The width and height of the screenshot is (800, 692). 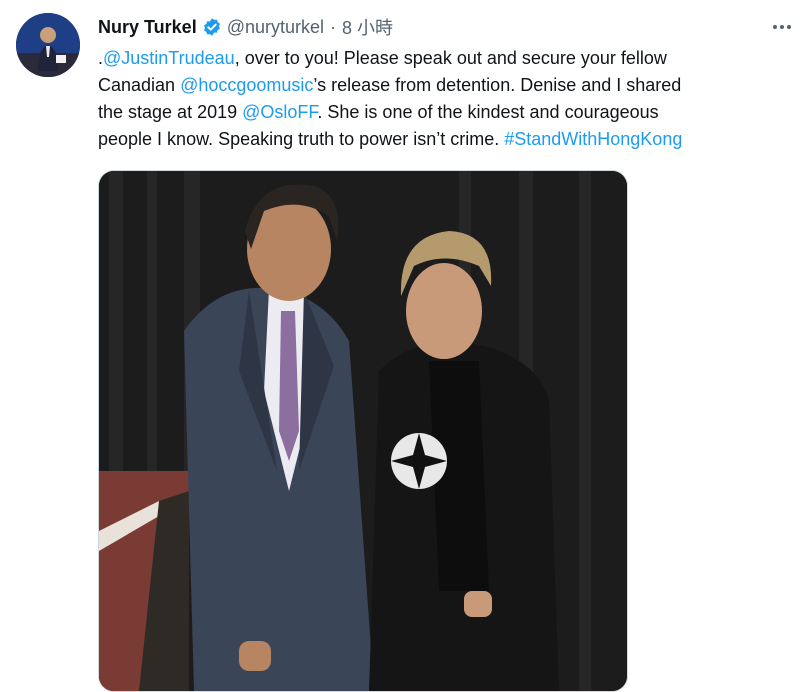 I want to click on verified-badge-icon, so click(x=212, y=27).